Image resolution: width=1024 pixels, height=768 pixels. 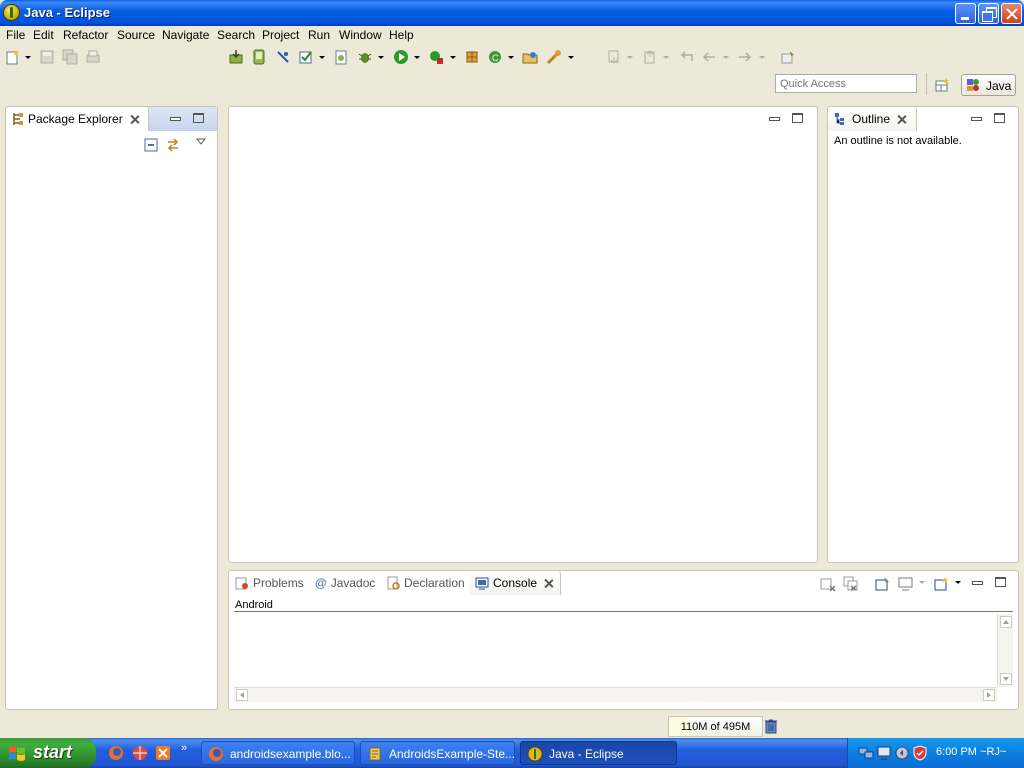 I want to click on menu-navigate: Navigate, so click(x=185, y=35).